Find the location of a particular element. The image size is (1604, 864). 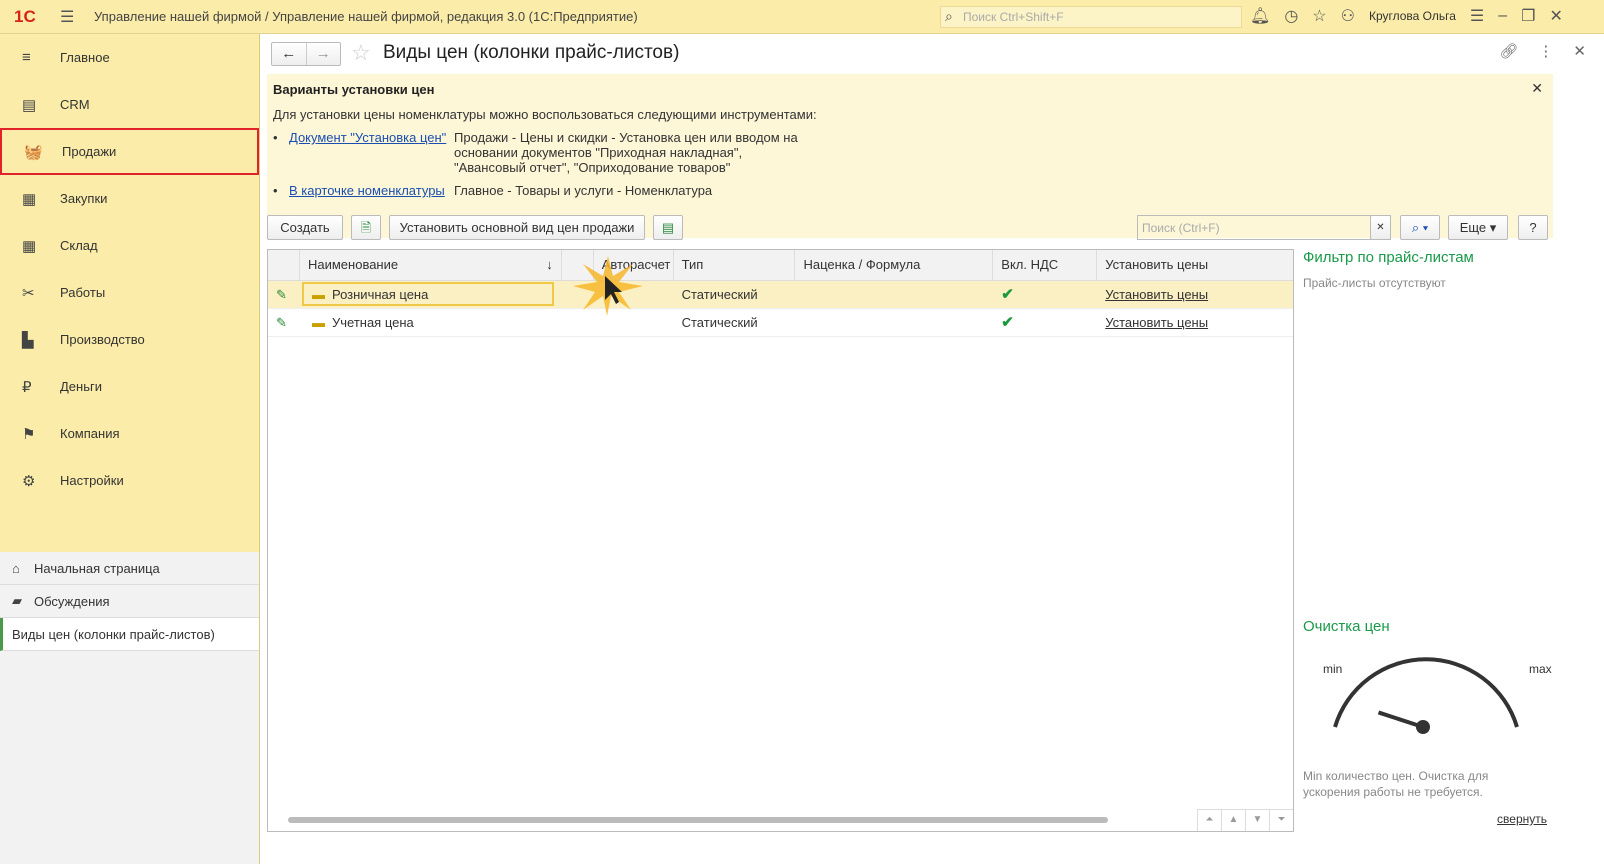

sidebar-link-discussions: ▰ Обсуждения is located at coordinates (129, 601).